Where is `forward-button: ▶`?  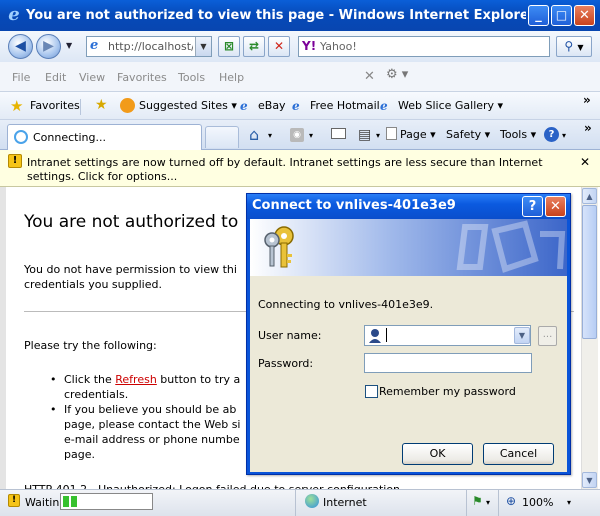
forward-button: ▶ is located at coordinates (48, 46).